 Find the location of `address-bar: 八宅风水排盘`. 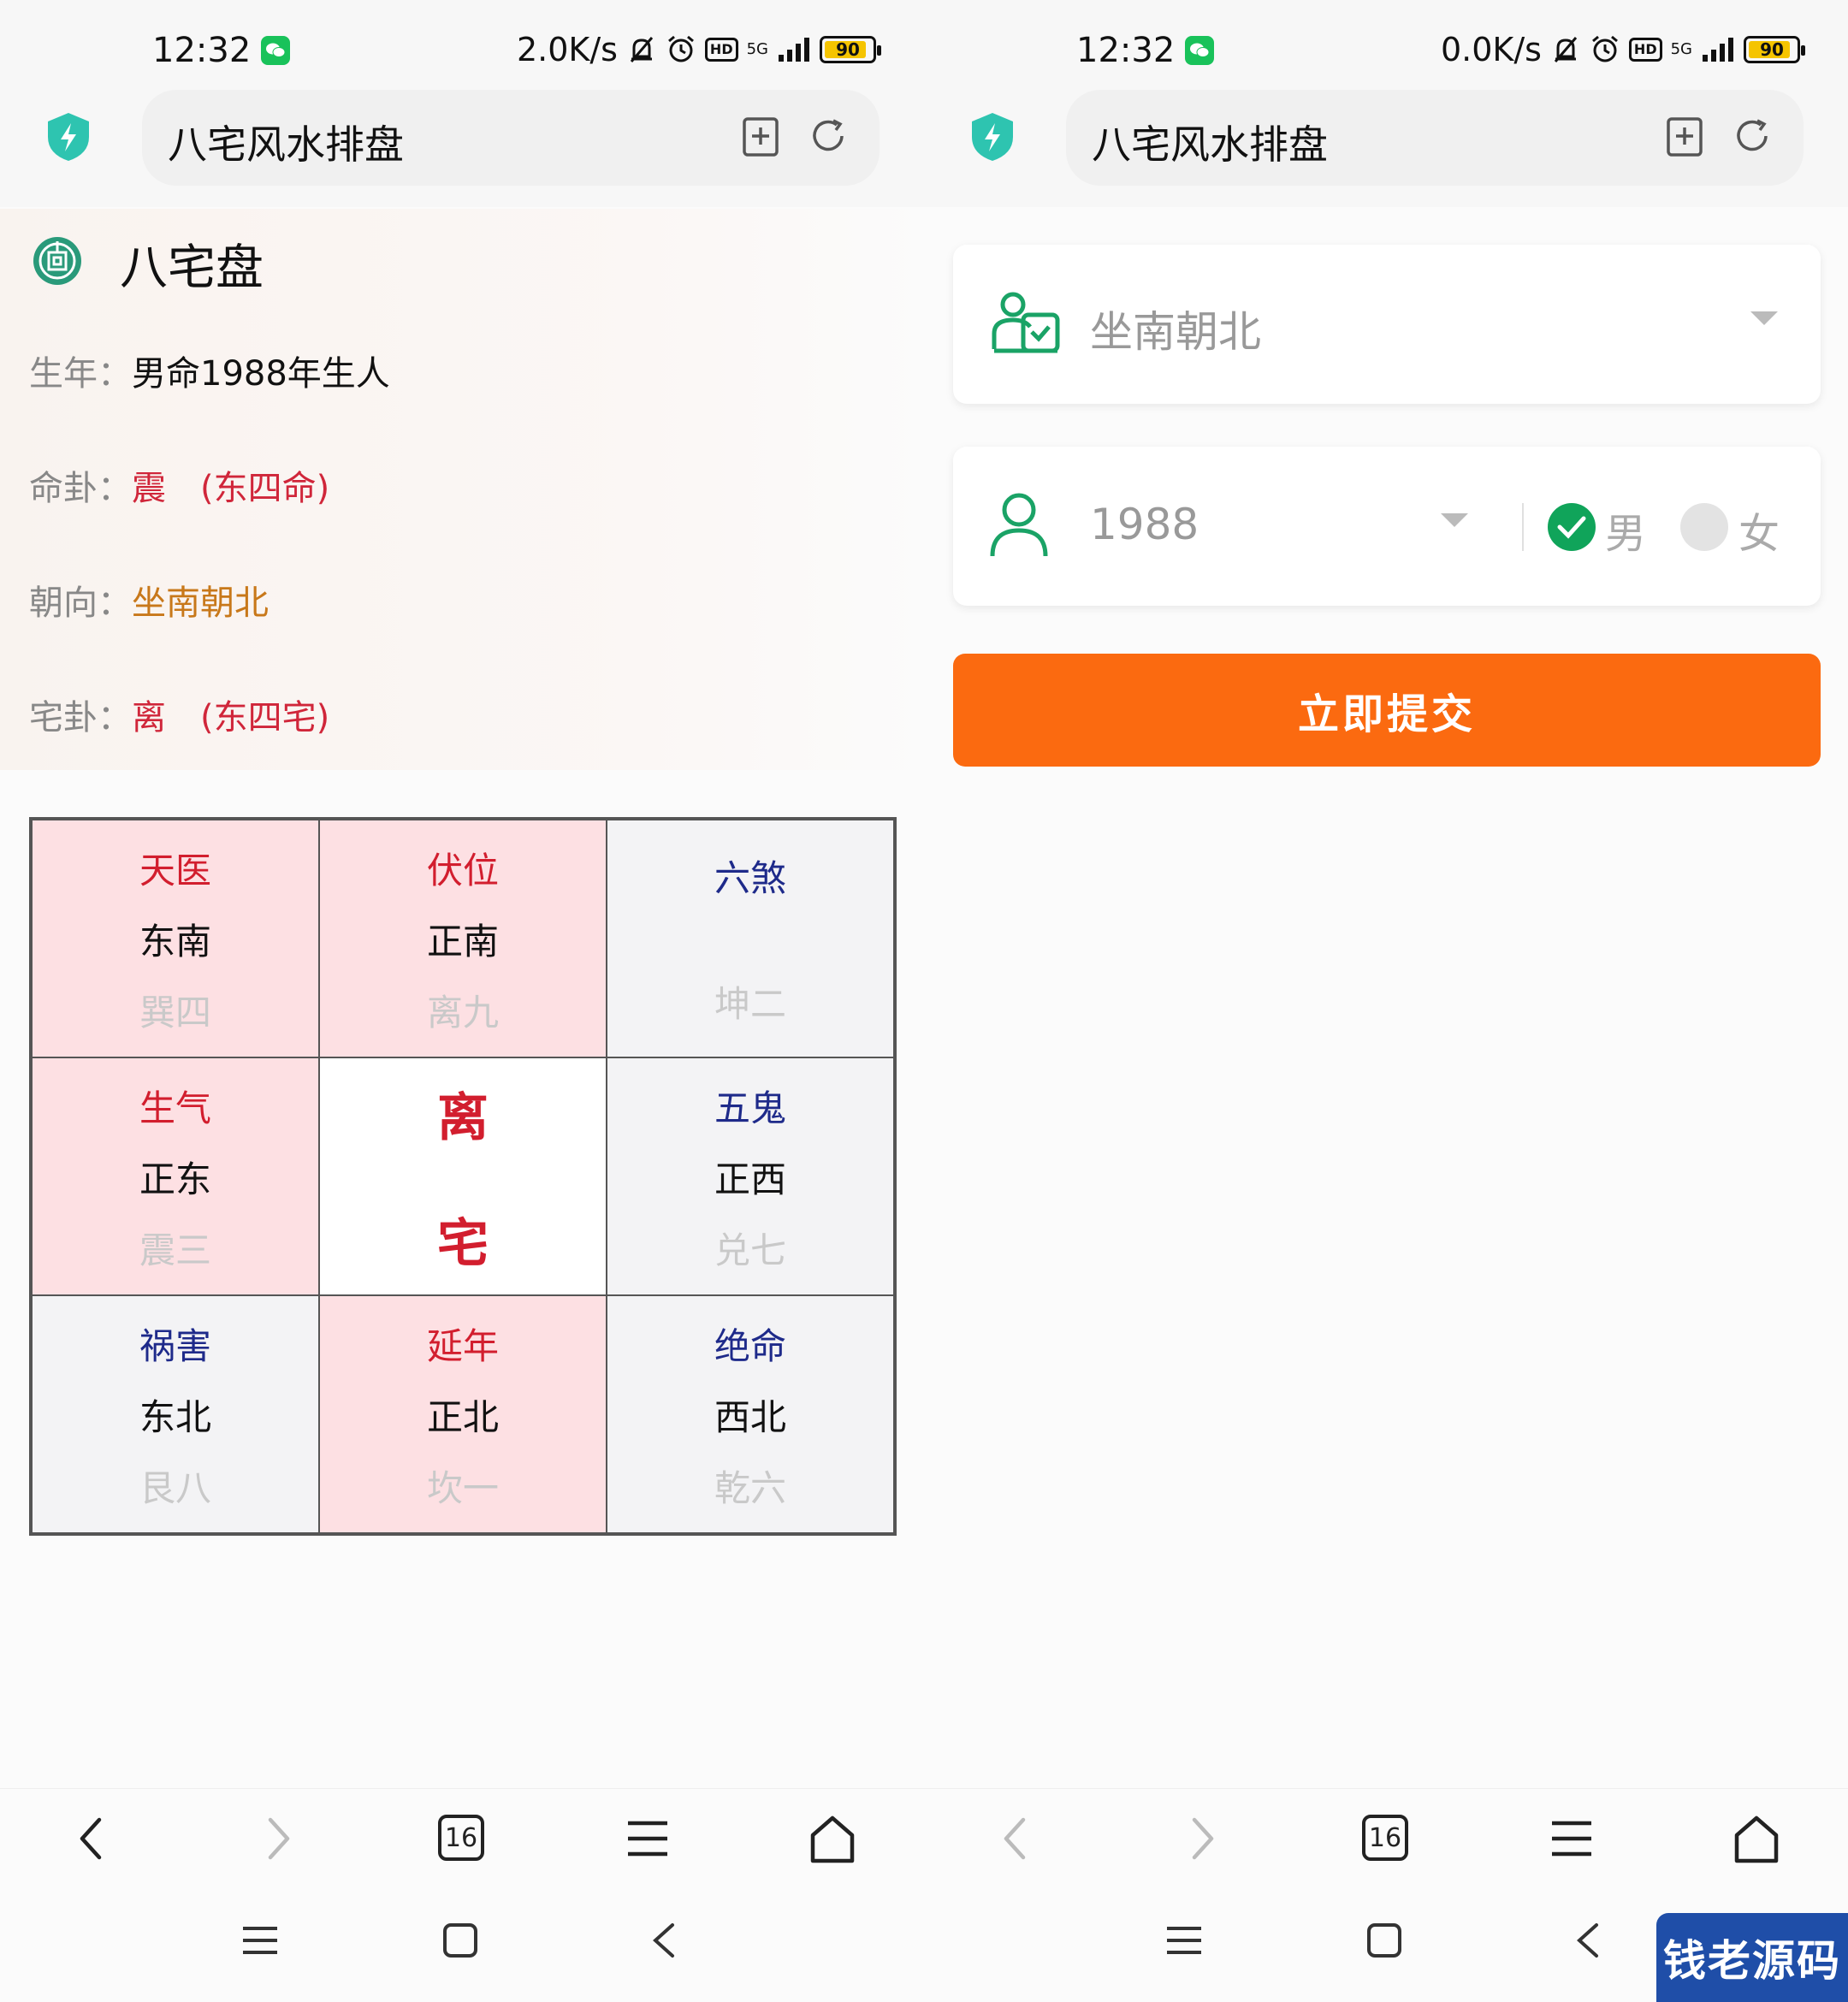

address-bar: 八宅风水排盘 is located at coordinates (462, 146).